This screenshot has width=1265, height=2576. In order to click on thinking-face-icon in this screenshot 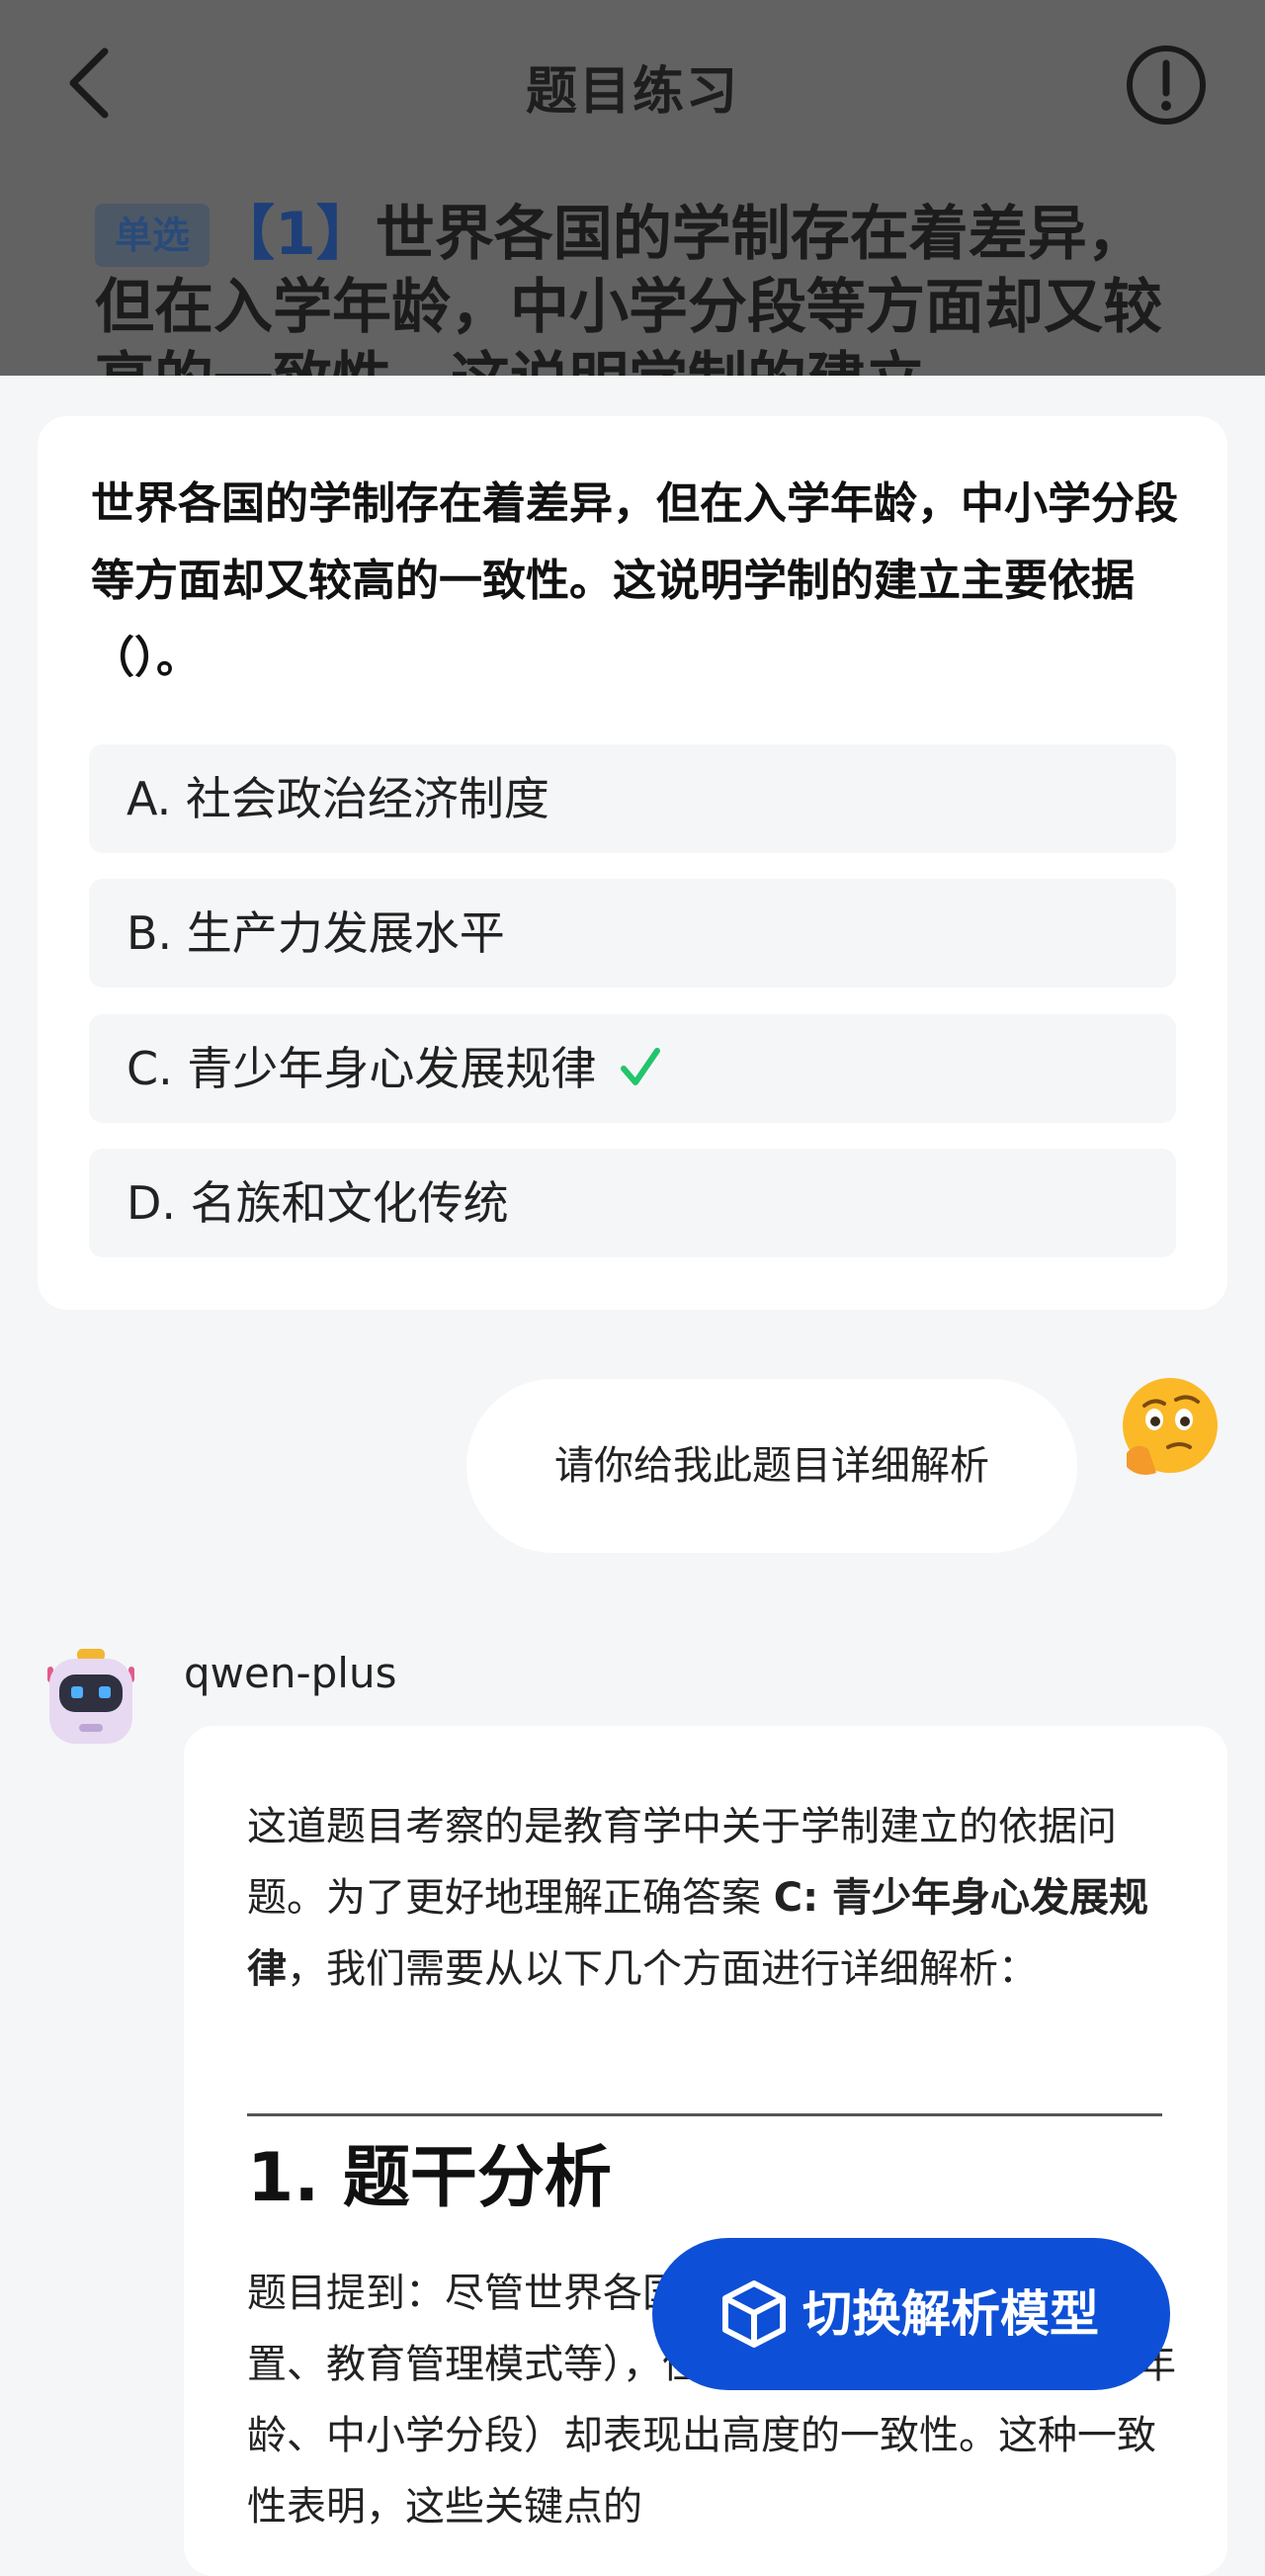, I will do `click(1170, 1426)`.